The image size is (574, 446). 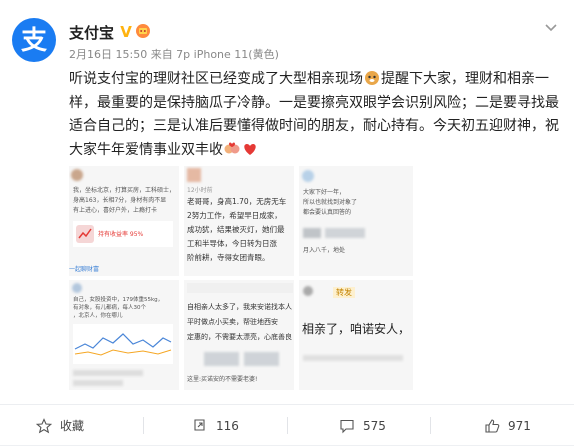 I want to click on svg-text: 支, so click(x=34, y=40).